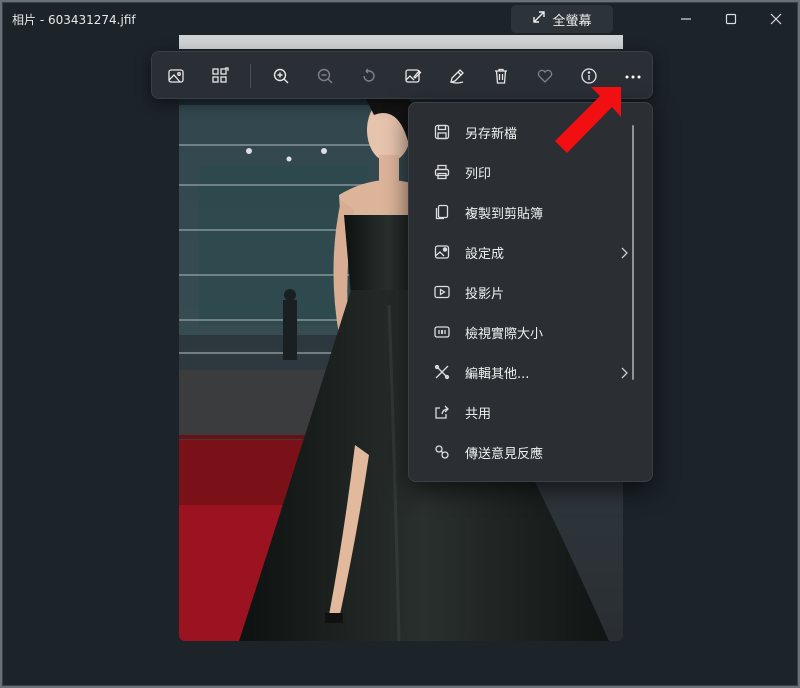 Image resolution: width=800 pixels, height=688 pixels. What do you see at coordinates (250, 76) in the screenshot?
I see `toolbar-separator` at bounding box center [250, 76].